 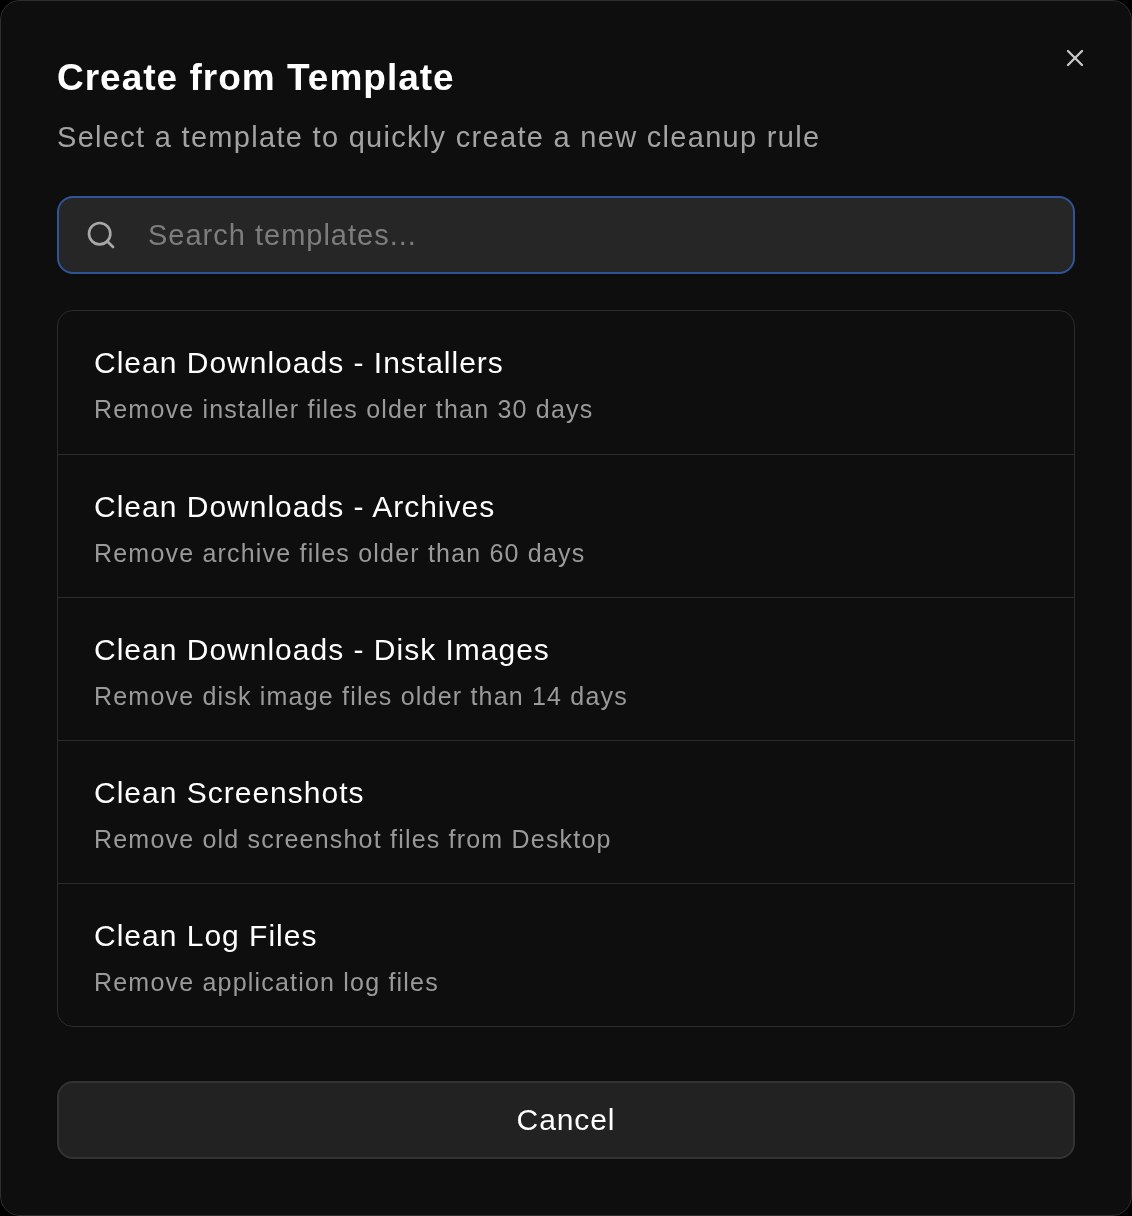 What do you see at coordinates (439, 137) in the screenshot?
I see `dialog-subtitle: Select a template to quickly create a new cleanup rule` at bounding box center [439, 137].